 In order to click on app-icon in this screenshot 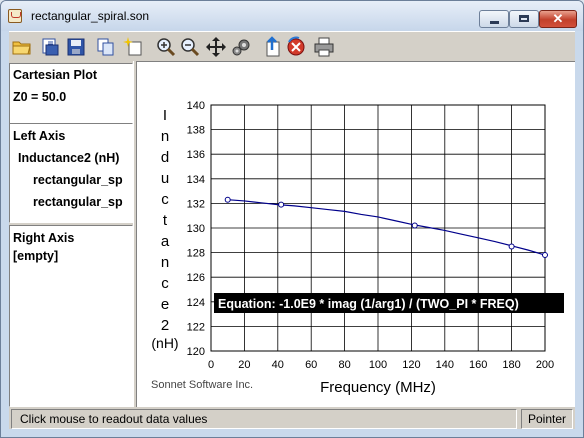, I will do `click(15, 16)`.